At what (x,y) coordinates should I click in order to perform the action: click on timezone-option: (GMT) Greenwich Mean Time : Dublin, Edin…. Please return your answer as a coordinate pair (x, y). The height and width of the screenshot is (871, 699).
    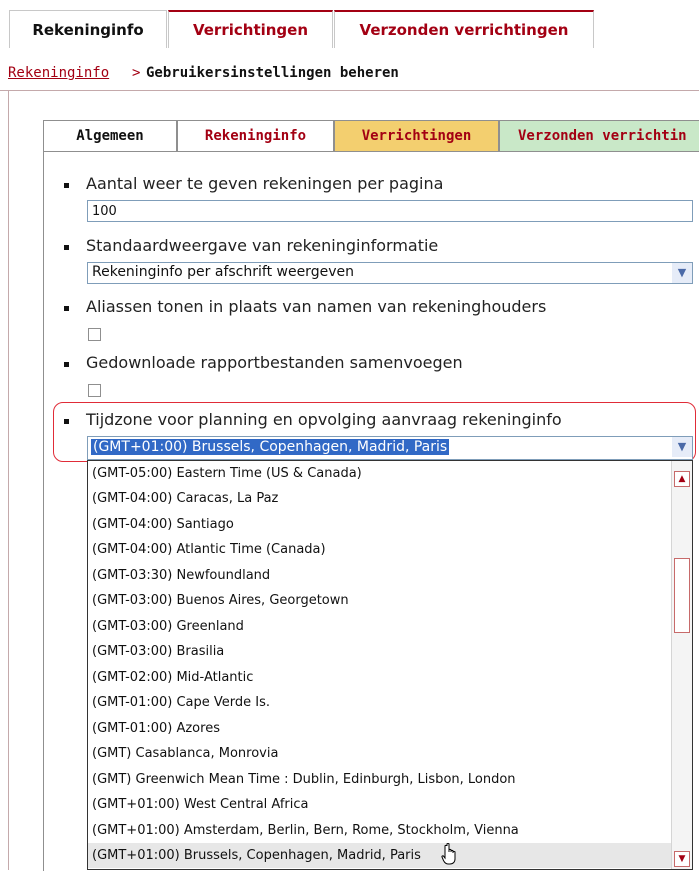
    Looking at the image, I should click on (381, 779).